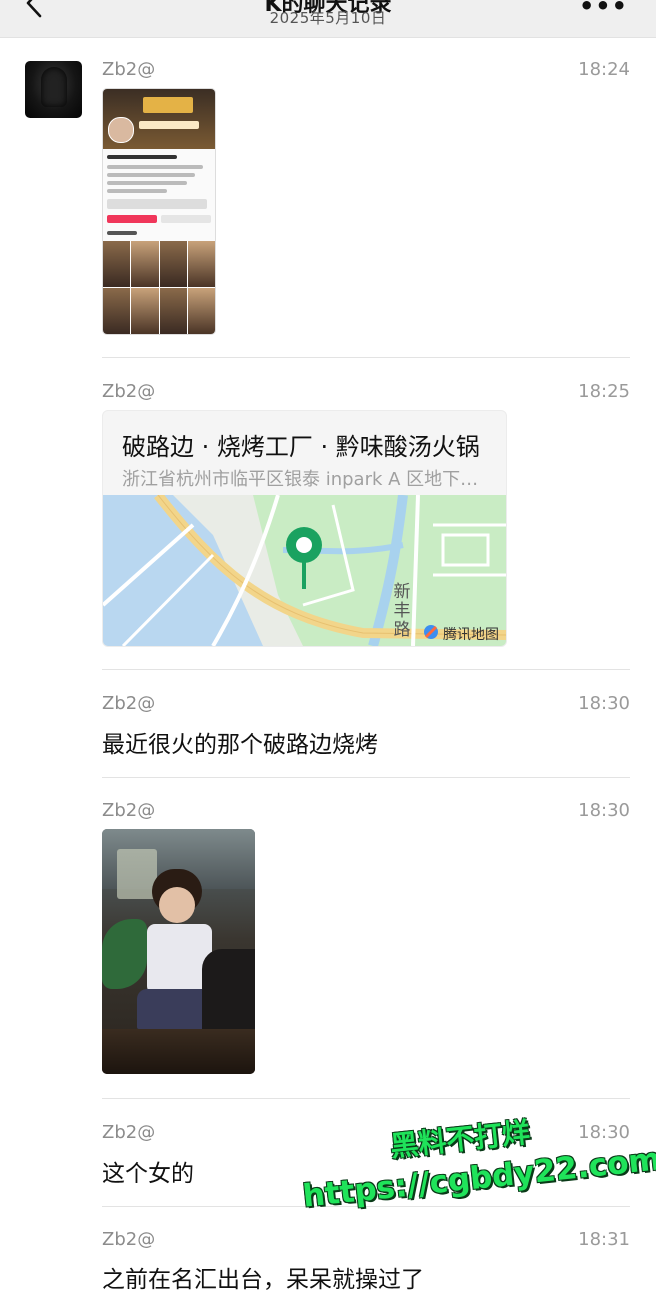 The image size is (656, 1294). Describe the element at coordinates (53, 89) in the screenshot. I see `sender-avatar` at that location.